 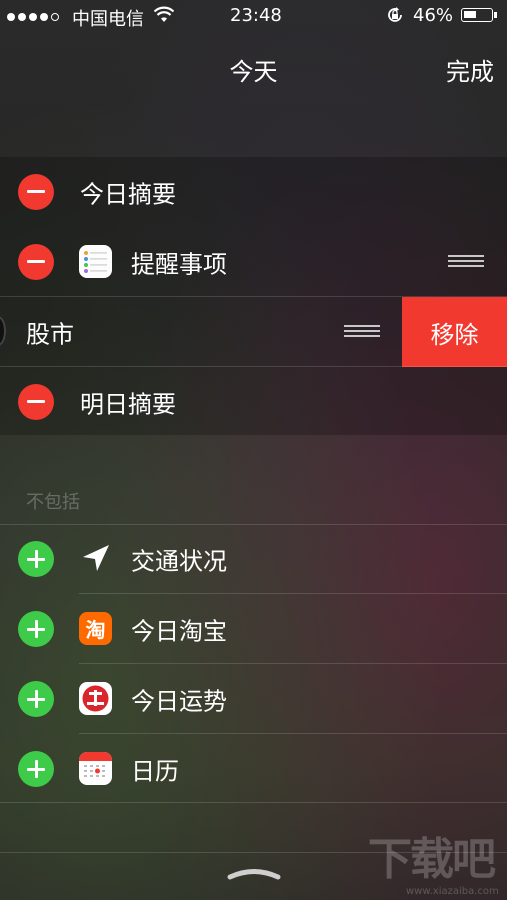 What do you see at coordinates (253, 262) in the screenshot?
I see `list-item-reminders: 提醒事项` at bounding box center [253, 262].